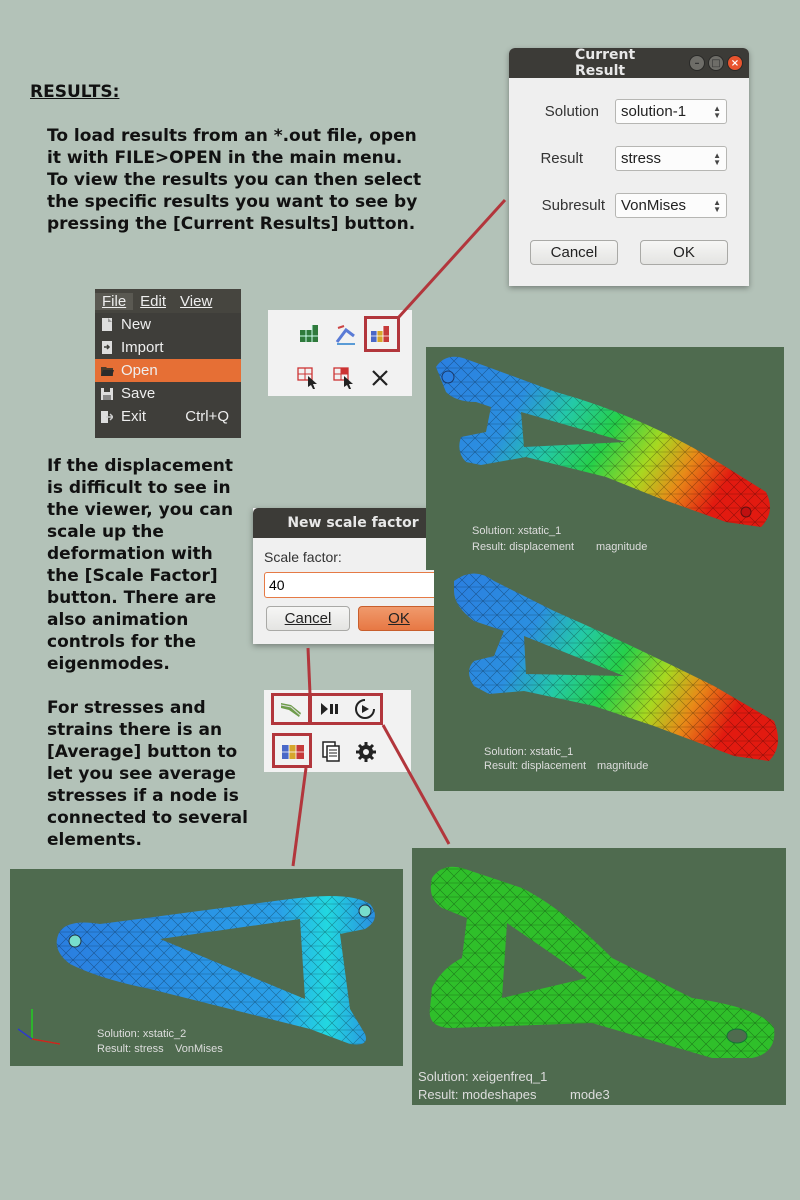 The width and height of the screenshot is (800, 1200). I want to click on text-line: For stresses and, so click(126, 708).